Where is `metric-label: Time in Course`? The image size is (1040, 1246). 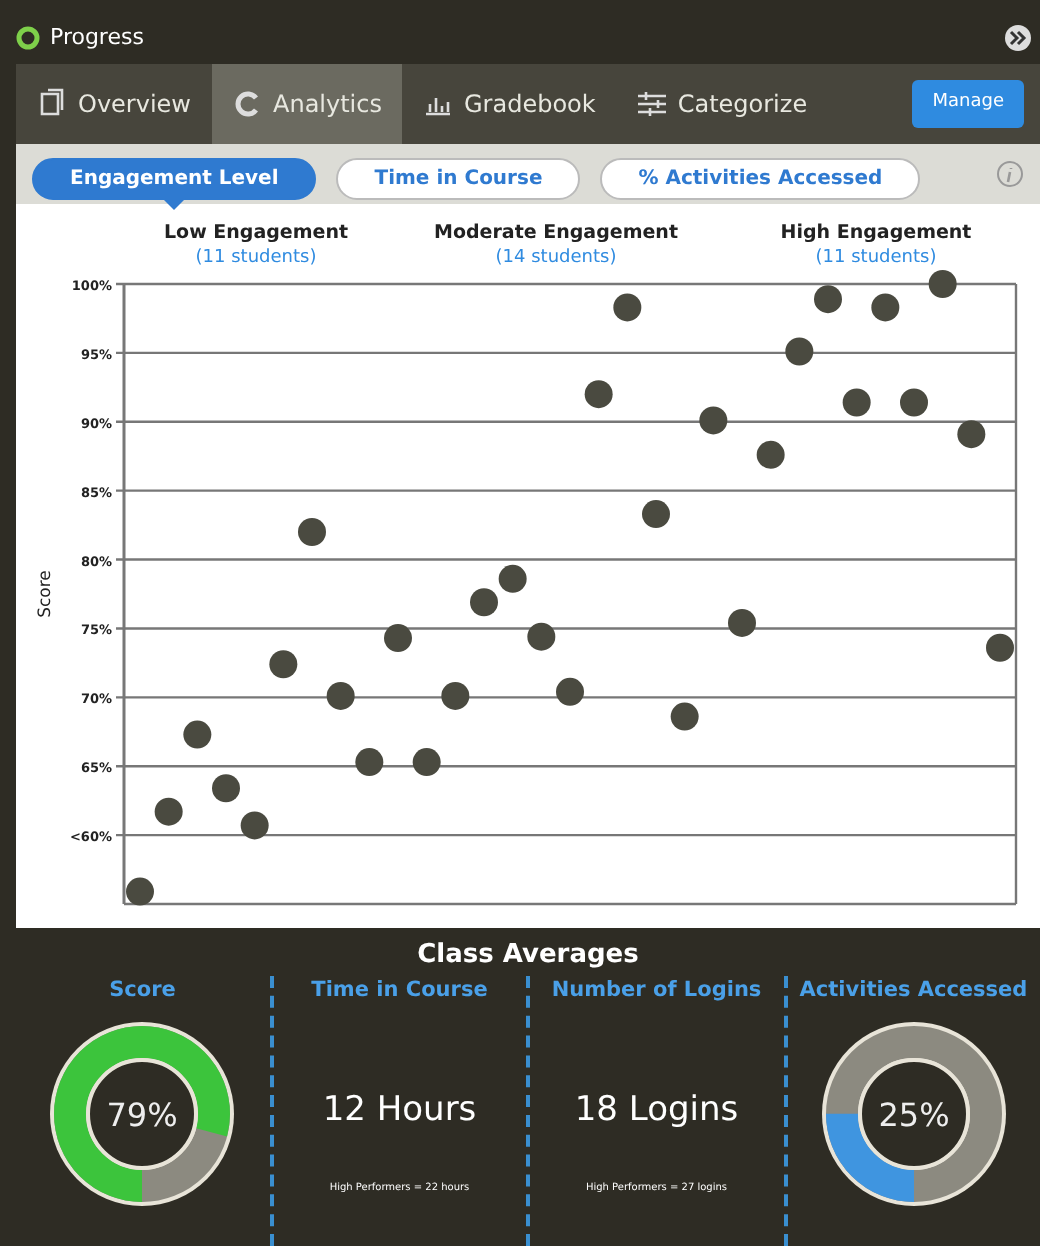 metric-label: Time in Course is located at coordinates (399, 990).